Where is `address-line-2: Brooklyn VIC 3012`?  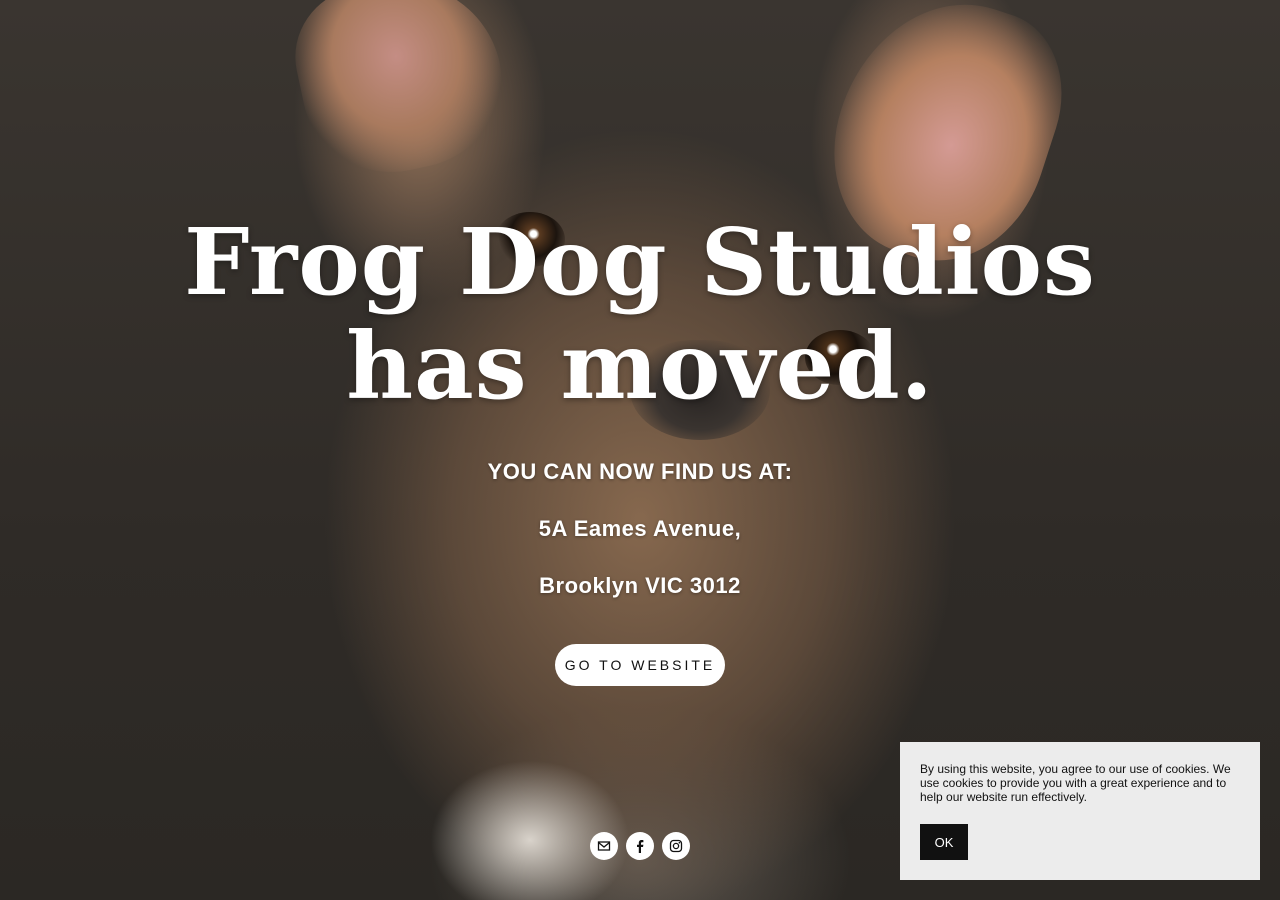 address-line-2: Brooklyn VIC 3012 is located at coordinates (640, 585).